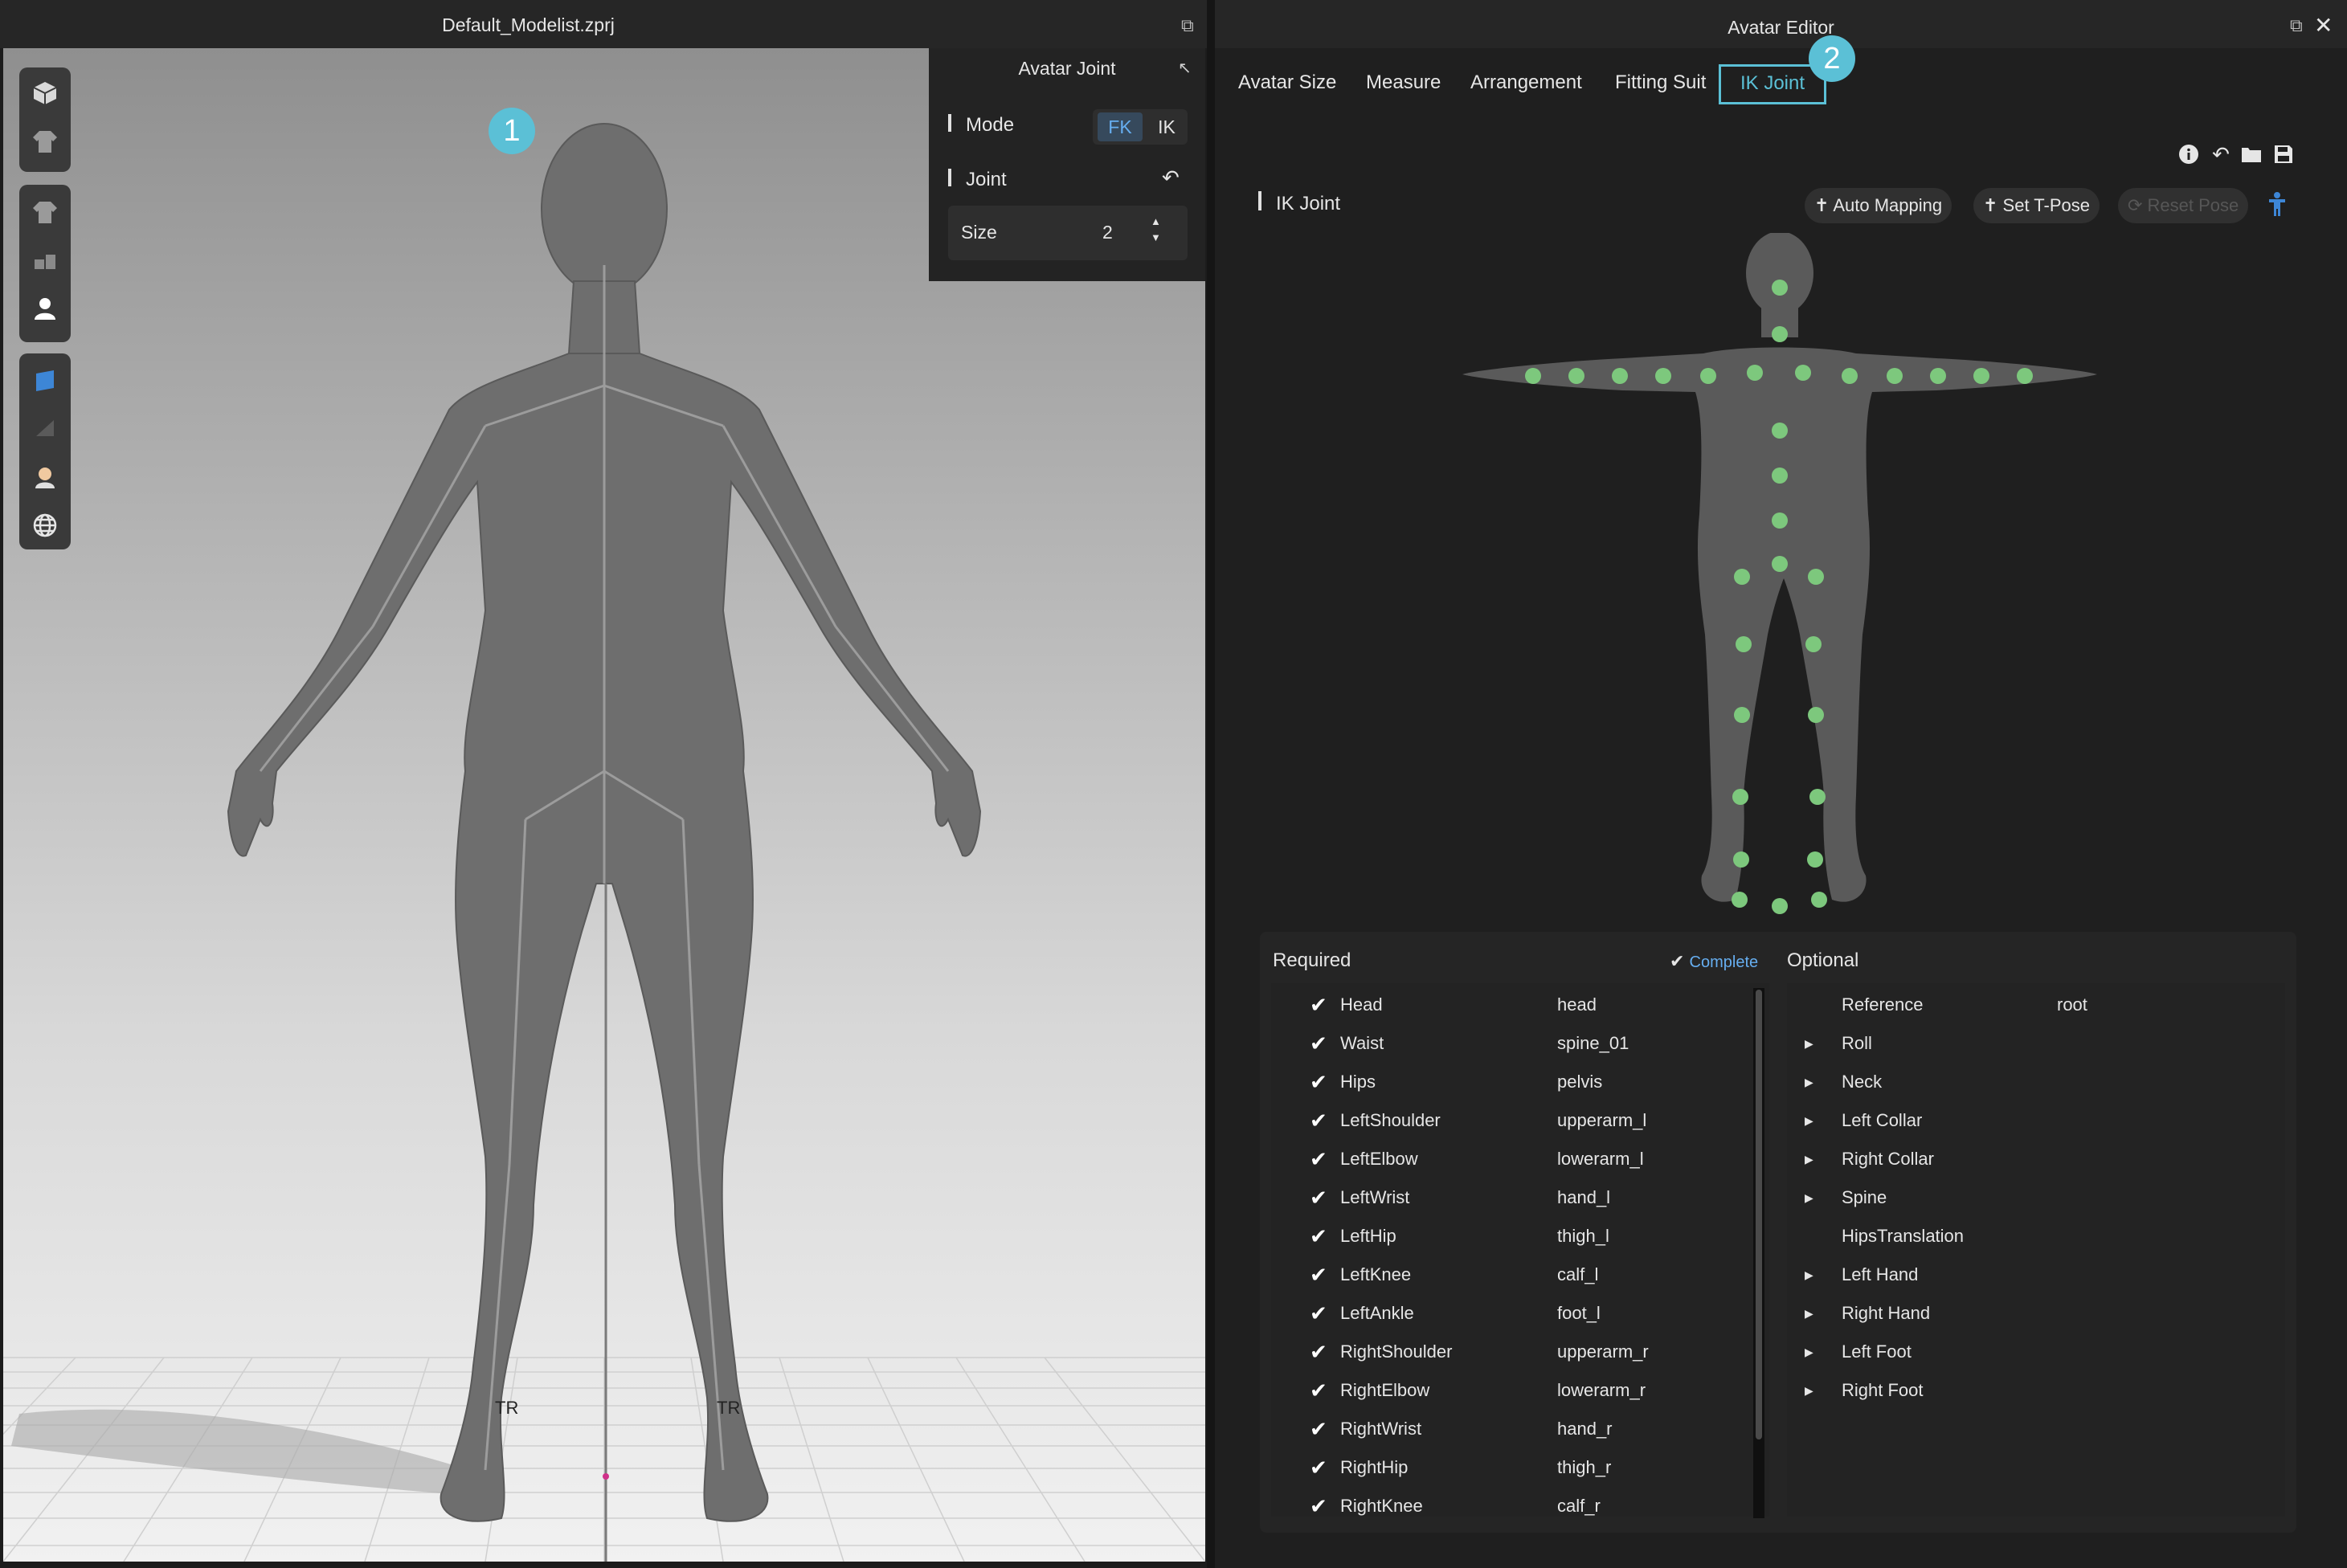  Describe the element at coordinates (1862, 1082) in the screenshot. I see `joint-name: Neck` at that location.